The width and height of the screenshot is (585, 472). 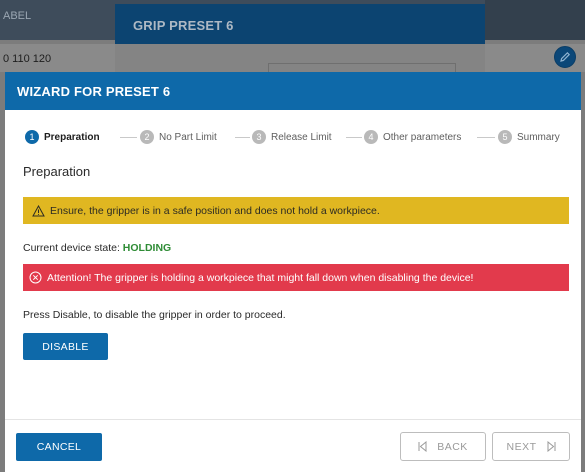 What do you see at coordinates (371, 137) in the screenshot?
I see `step-number: 4` at bounding box center [371, 137].